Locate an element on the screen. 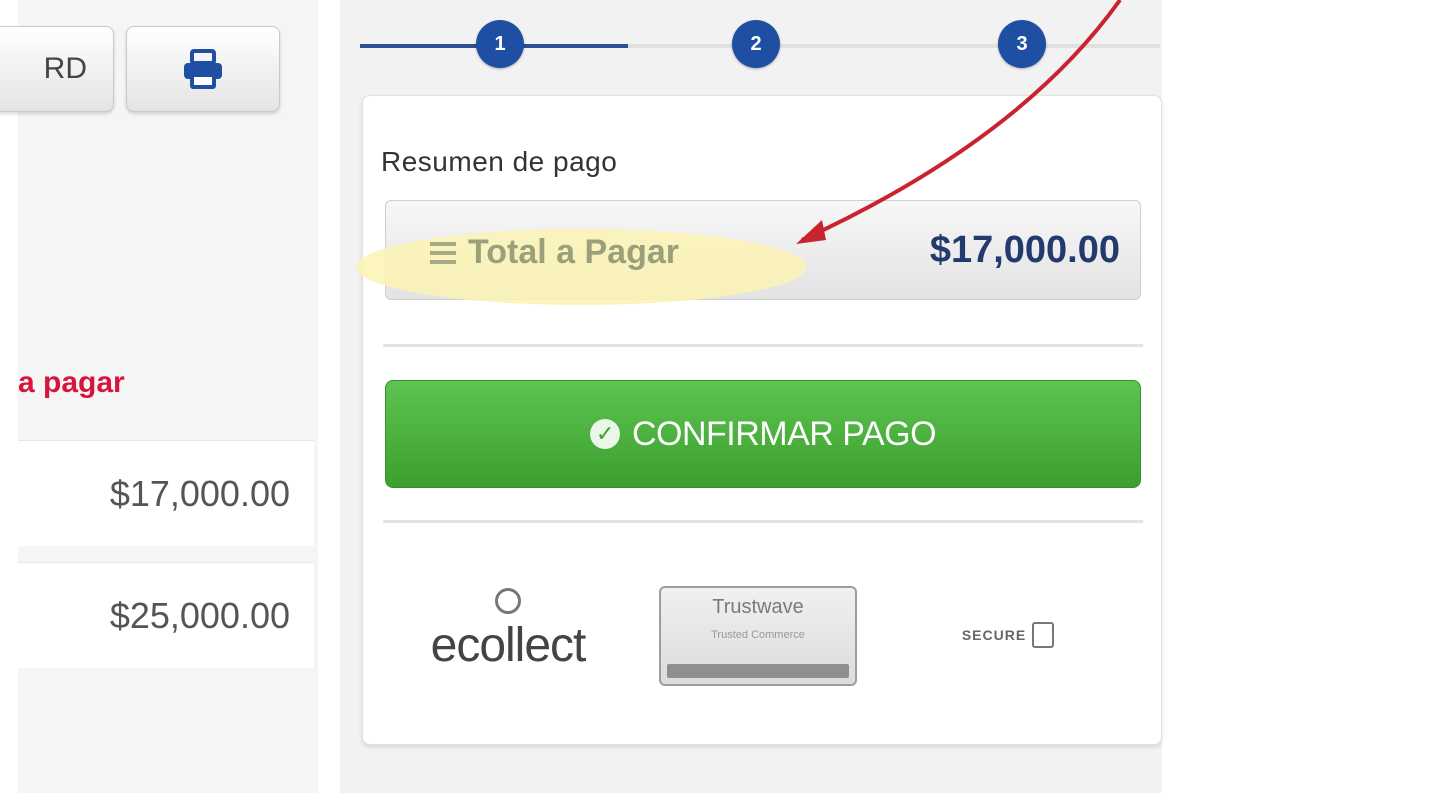  annotation-arrow-icon is located at coordinates (959, 122).